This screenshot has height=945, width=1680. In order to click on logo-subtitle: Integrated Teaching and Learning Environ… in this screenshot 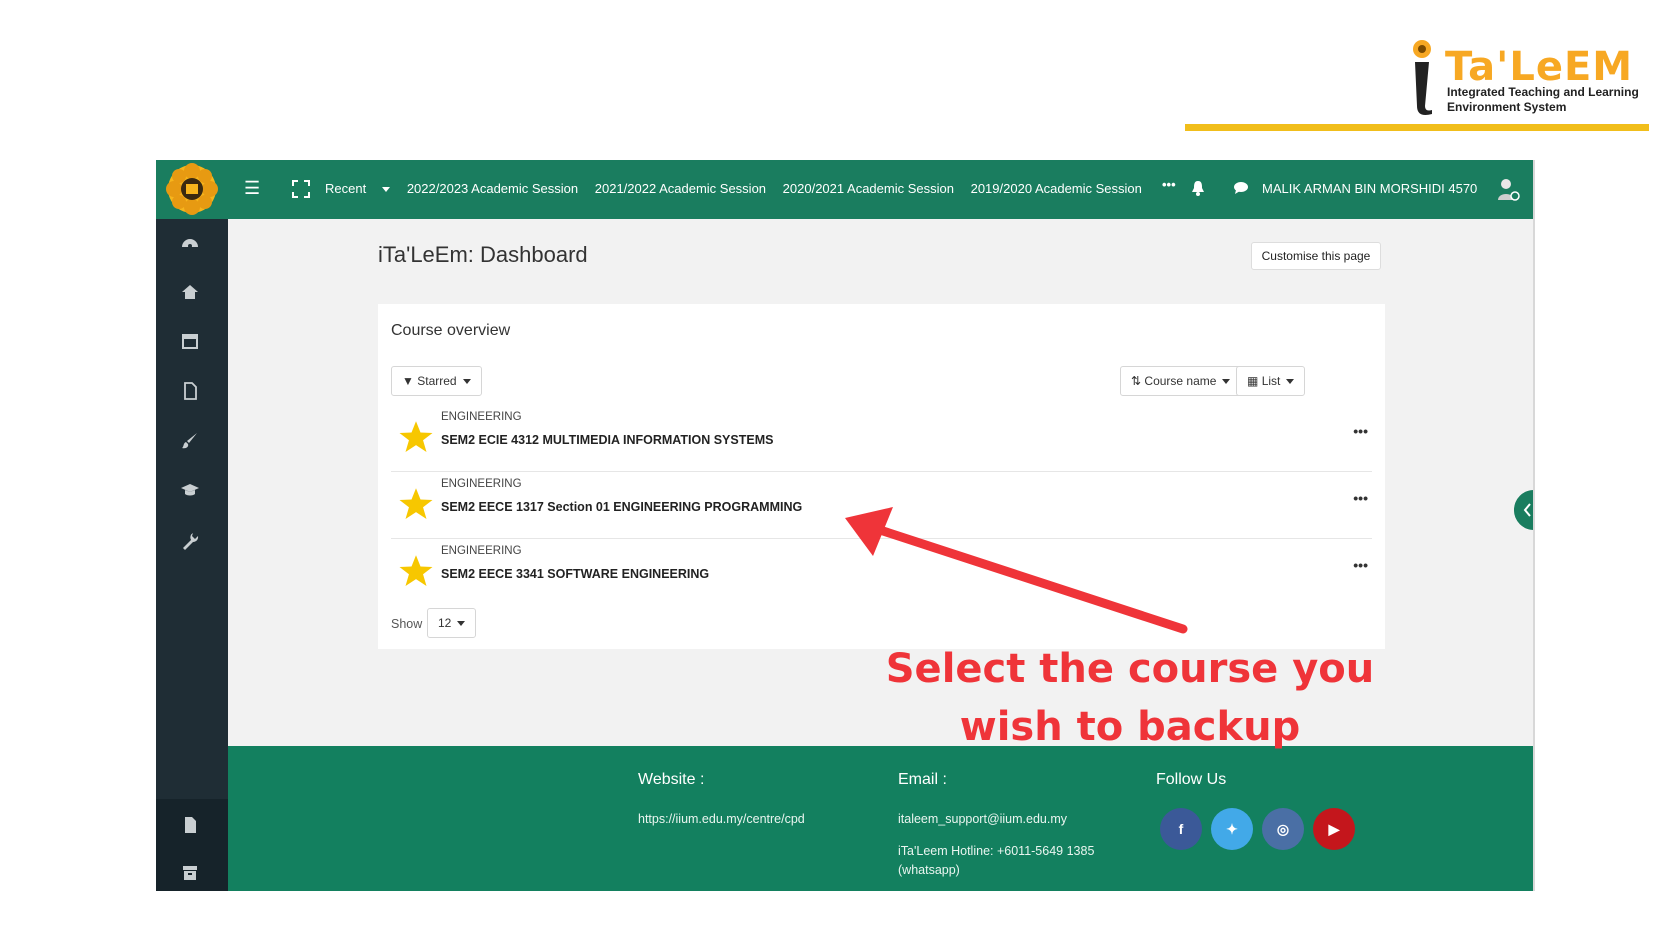, I will do `click(1543, 100)`.